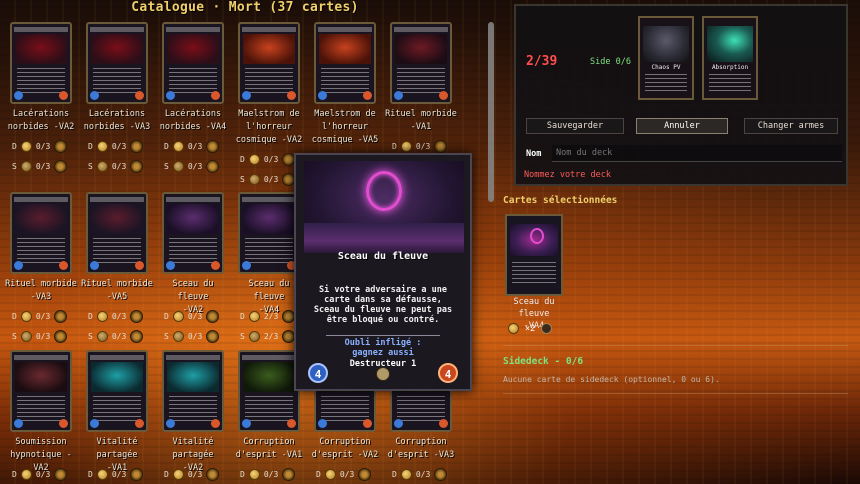 The width and height of the screenshot is (860, 484). I want to click on card-name: Rituel morbide -VA3, so click(41, 291).